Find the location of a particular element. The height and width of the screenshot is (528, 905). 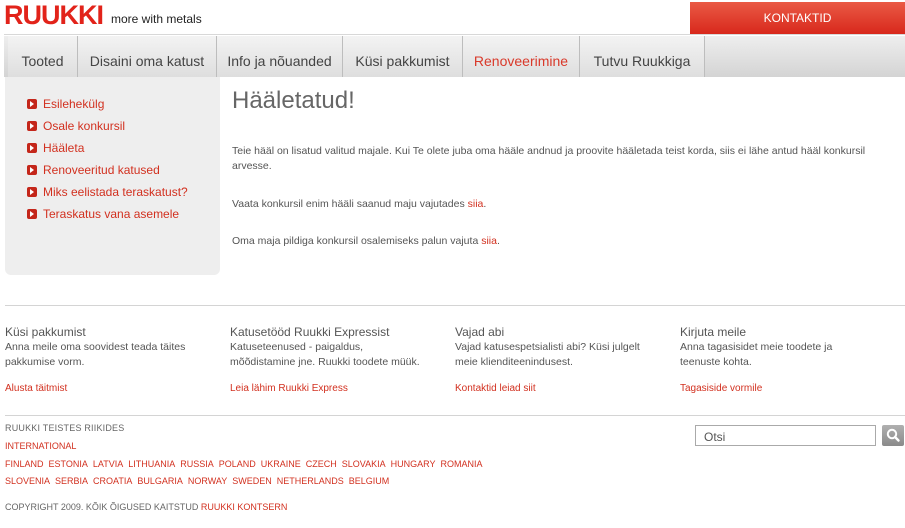

country-link-russia: RUSSIA is located at coordinates (197, 464).